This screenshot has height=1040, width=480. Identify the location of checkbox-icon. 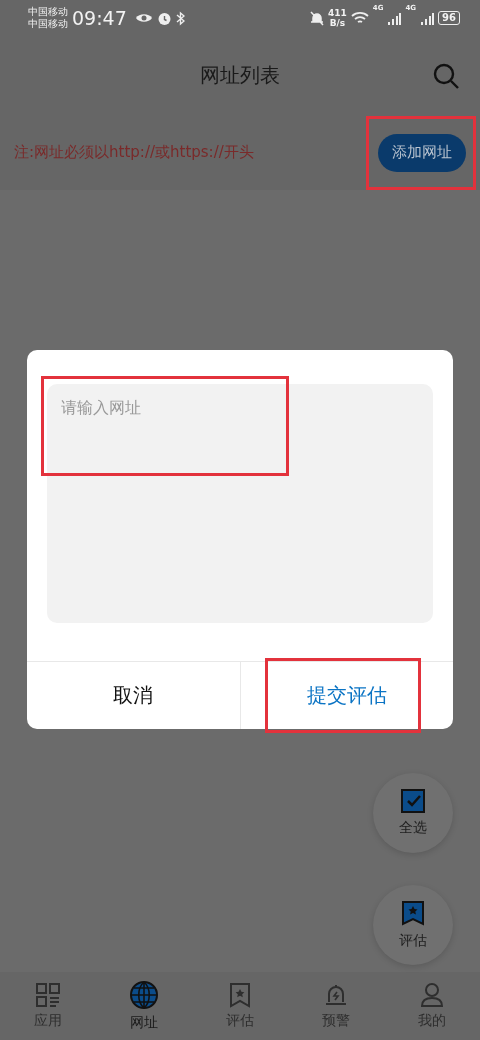
(413, 801).